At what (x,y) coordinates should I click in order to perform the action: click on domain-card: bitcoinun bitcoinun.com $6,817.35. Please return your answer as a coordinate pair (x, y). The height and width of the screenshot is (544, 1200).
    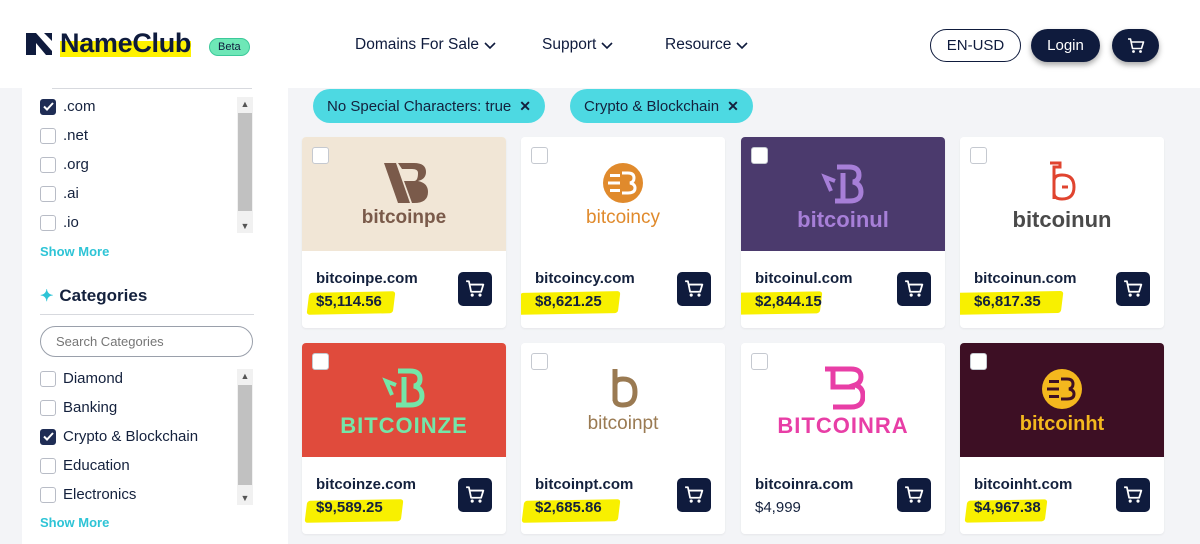
    Looking at the image, I should click on (1062, 232).